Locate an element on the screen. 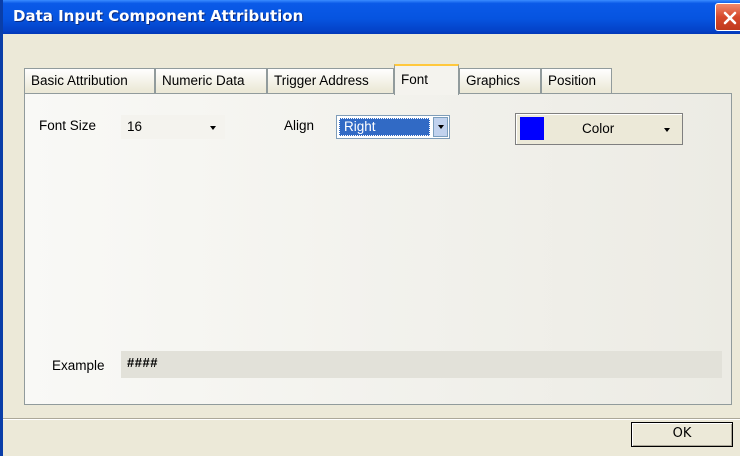 The width and height of the screenshot is (740, 456). close-icon is located at coordinates (730, 18).